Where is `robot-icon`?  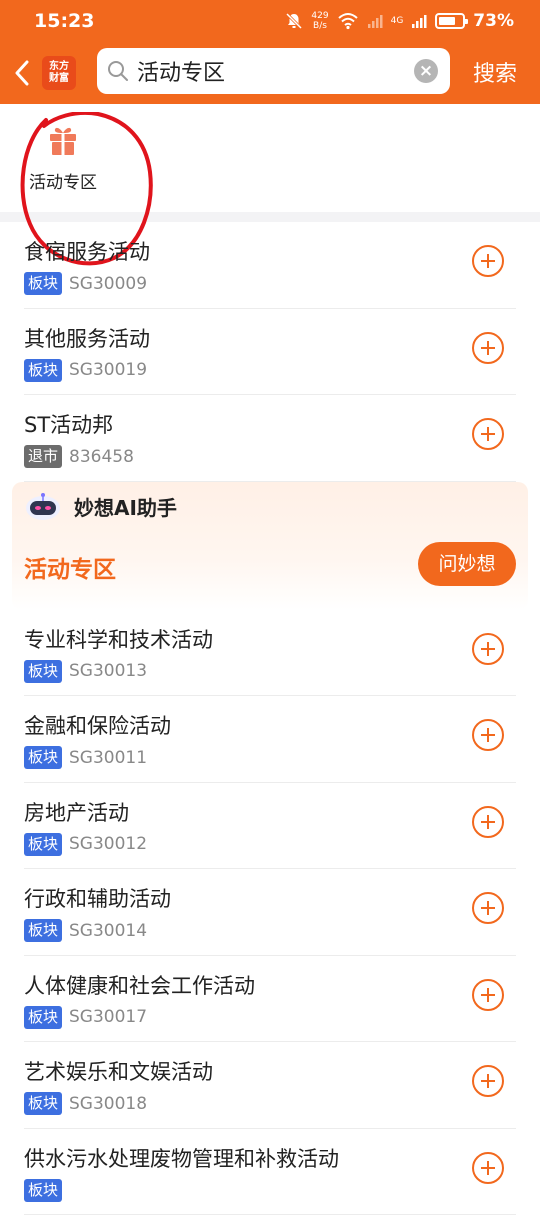 robot-icon is located at coordinates (43, 507).